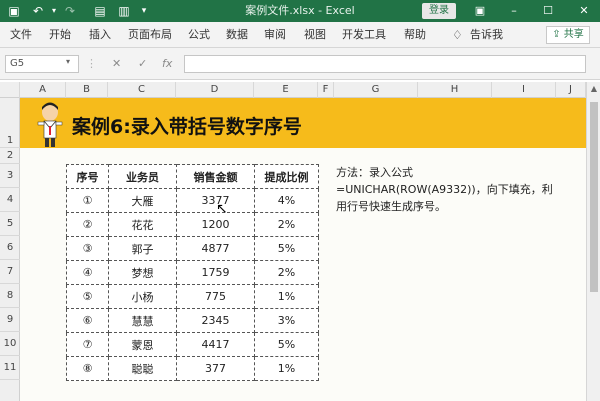 The height and width of the screenshot is (401, 600). Describe the element at coordinates (10, 90) in the screenshot. I see `select-all-corner` at that location.